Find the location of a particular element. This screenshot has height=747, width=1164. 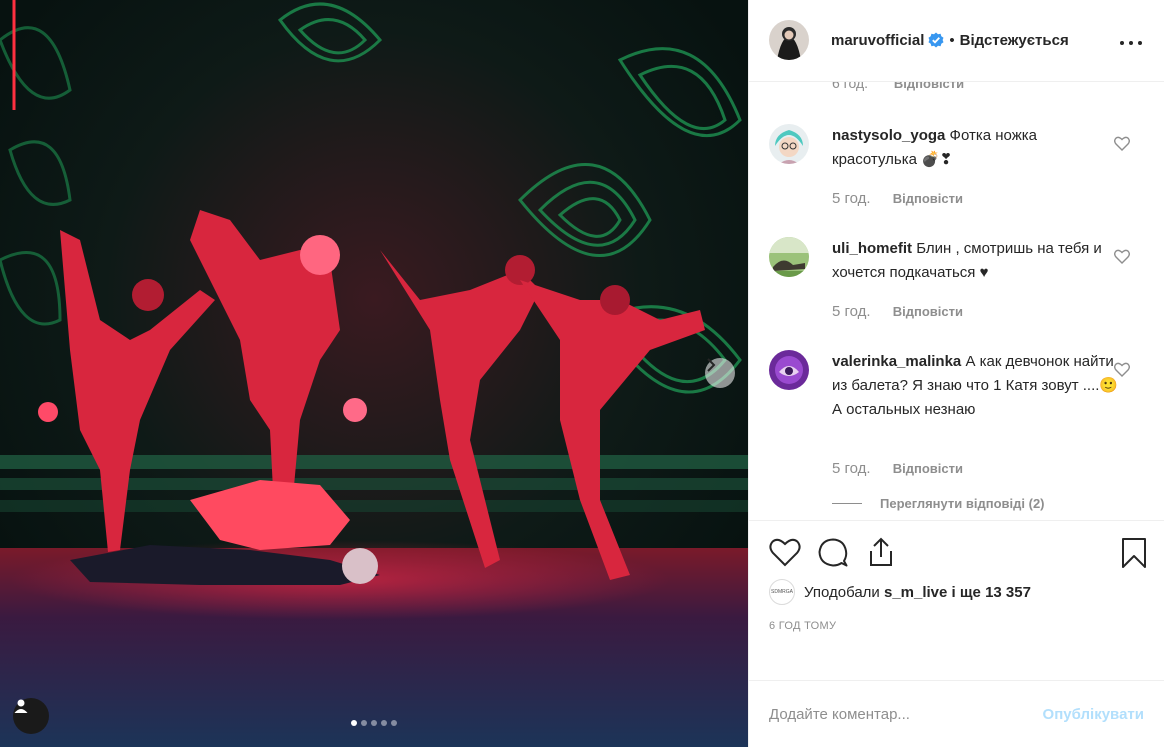

post-header: maruvofficial • Відстежується is located at coordinates (956, 41).